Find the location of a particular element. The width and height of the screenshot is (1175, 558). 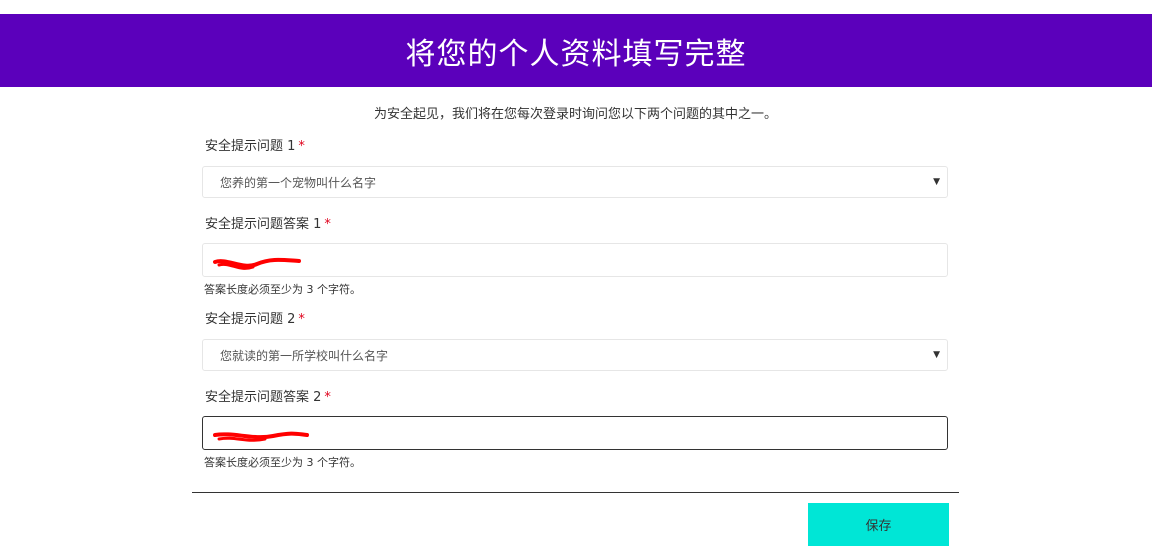

question1-selected-value: 您养的第一个宠物叫什么名字 is located at coordinates (298, 183).